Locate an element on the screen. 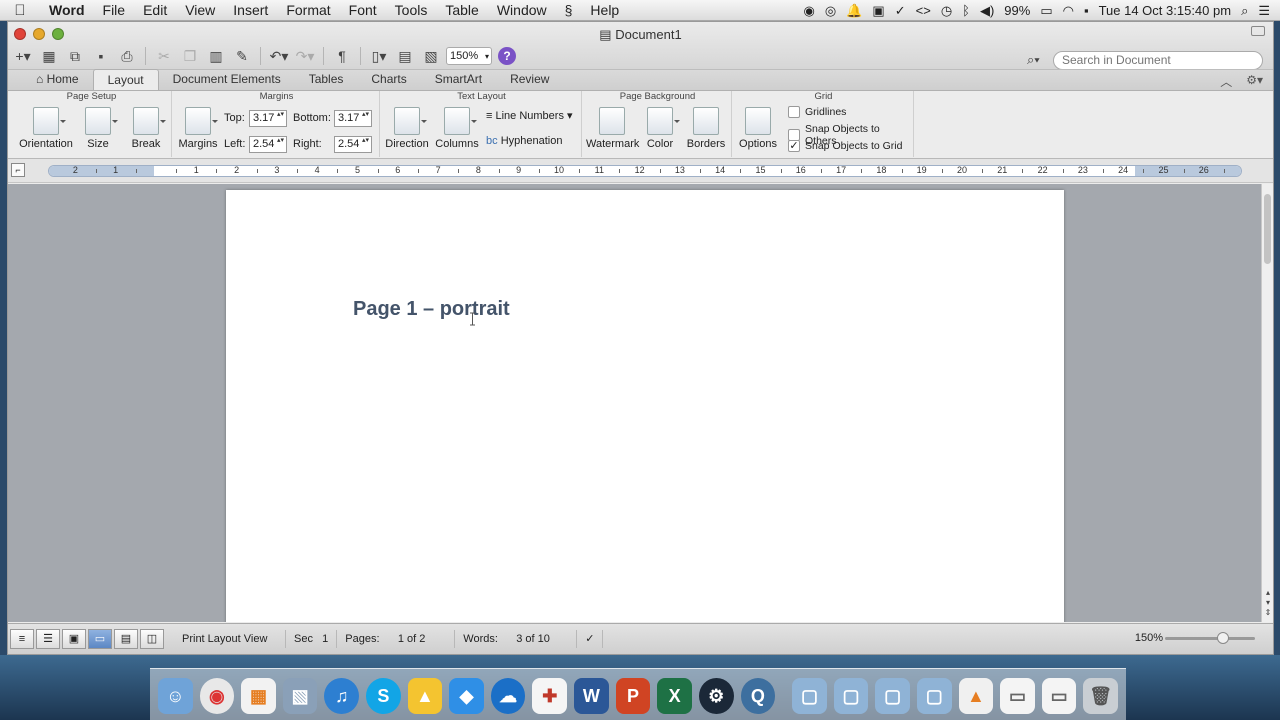  publishing-view-icon: ▣ is located at coordinates (74, 639).